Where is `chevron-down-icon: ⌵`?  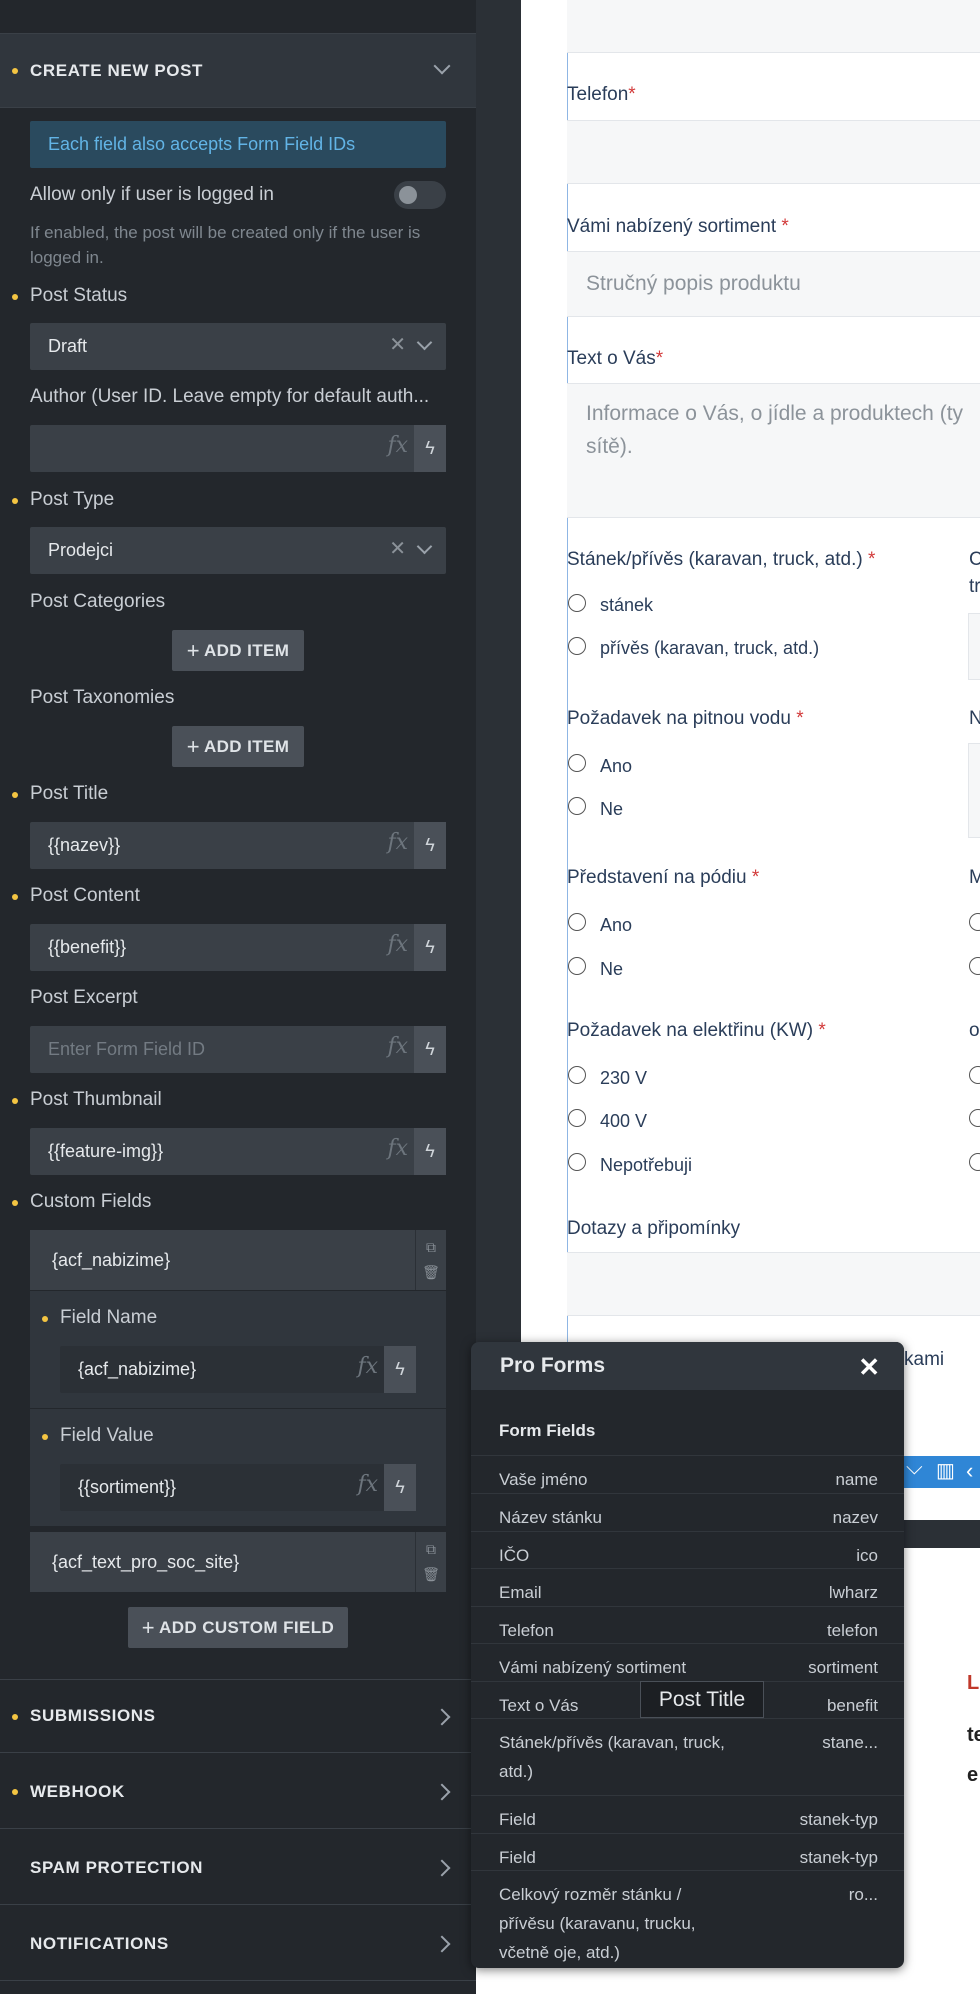
chevron-down-icon: ⌵ is located at coordinates (914, 1467).